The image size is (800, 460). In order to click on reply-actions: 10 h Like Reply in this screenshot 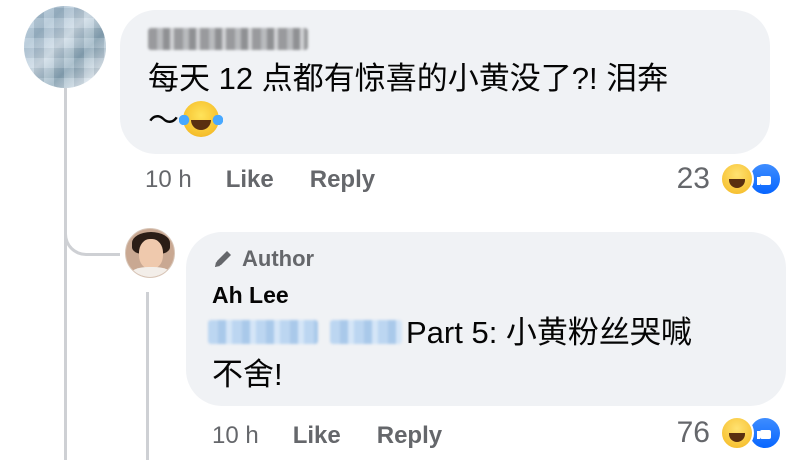, I will do `click(327, 436)`.